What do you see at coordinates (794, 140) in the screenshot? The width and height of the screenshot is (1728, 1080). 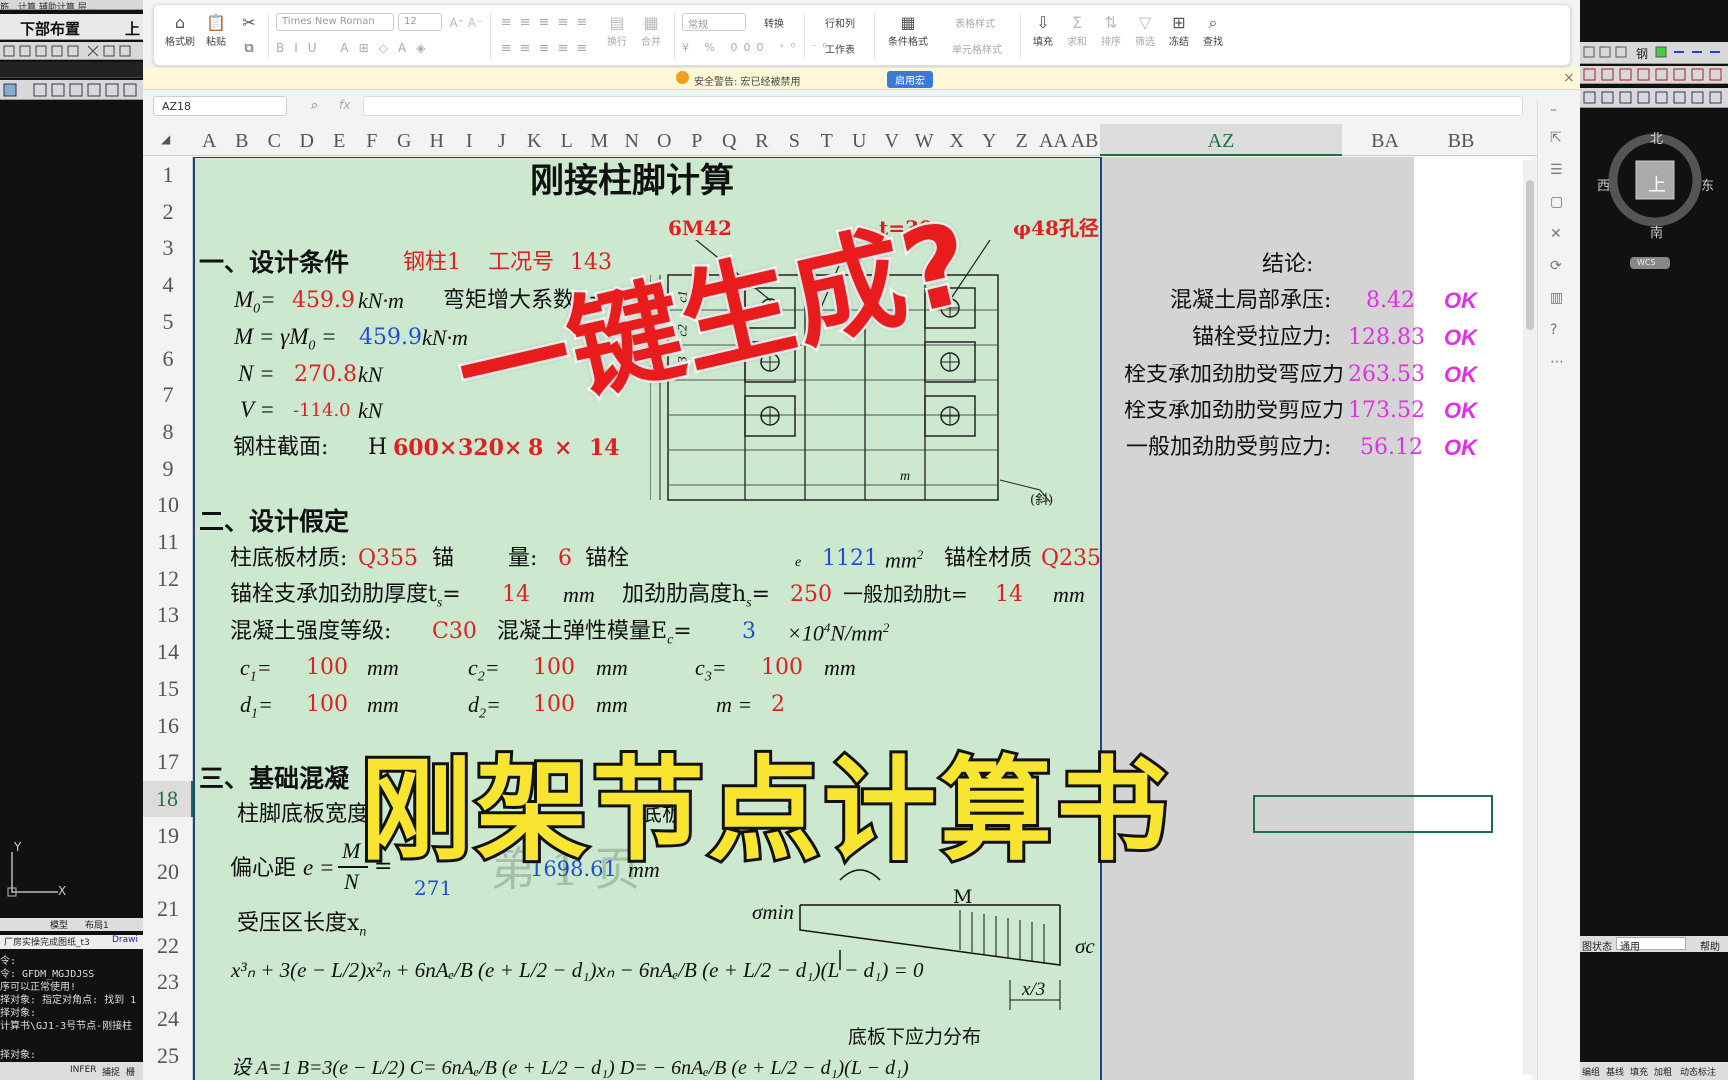 I see `column-header: S` at bounding box center [794, 140].